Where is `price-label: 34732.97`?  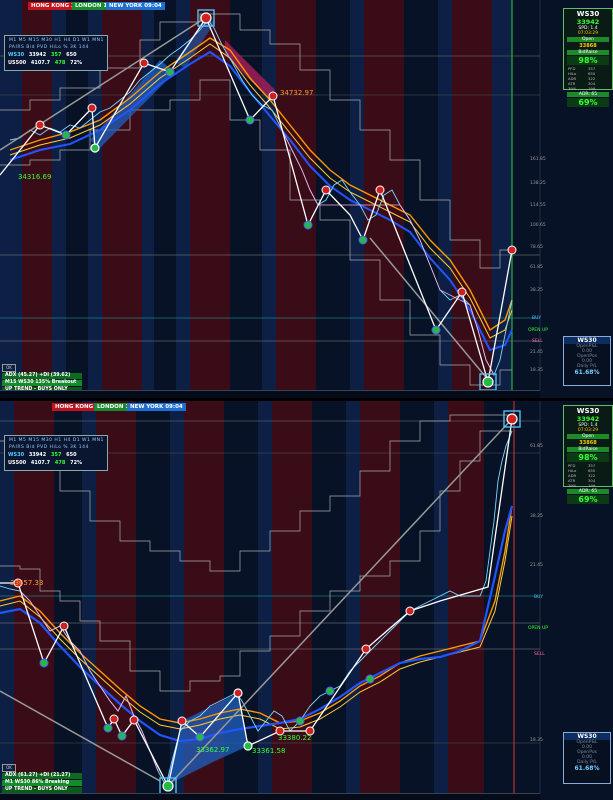 price-label: 34732.97 is located at coordinates (297, 93).